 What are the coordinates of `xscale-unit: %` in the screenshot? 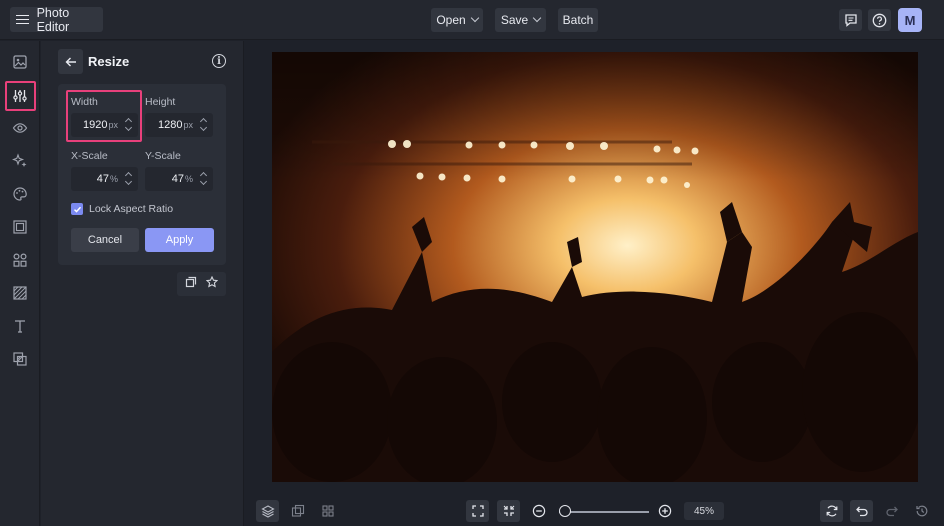 It's located at (113, 179).